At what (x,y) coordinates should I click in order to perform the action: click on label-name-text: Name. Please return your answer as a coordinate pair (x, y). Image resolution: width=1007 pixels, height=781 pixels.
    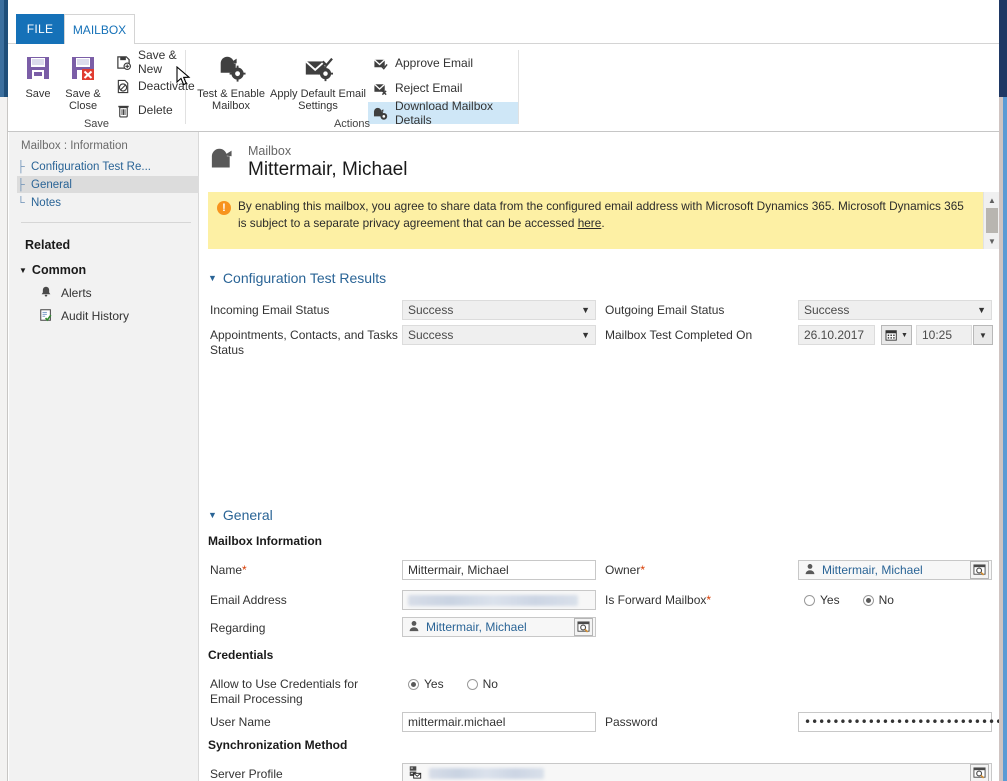
    Looking at the image, I should click on (226, 570).